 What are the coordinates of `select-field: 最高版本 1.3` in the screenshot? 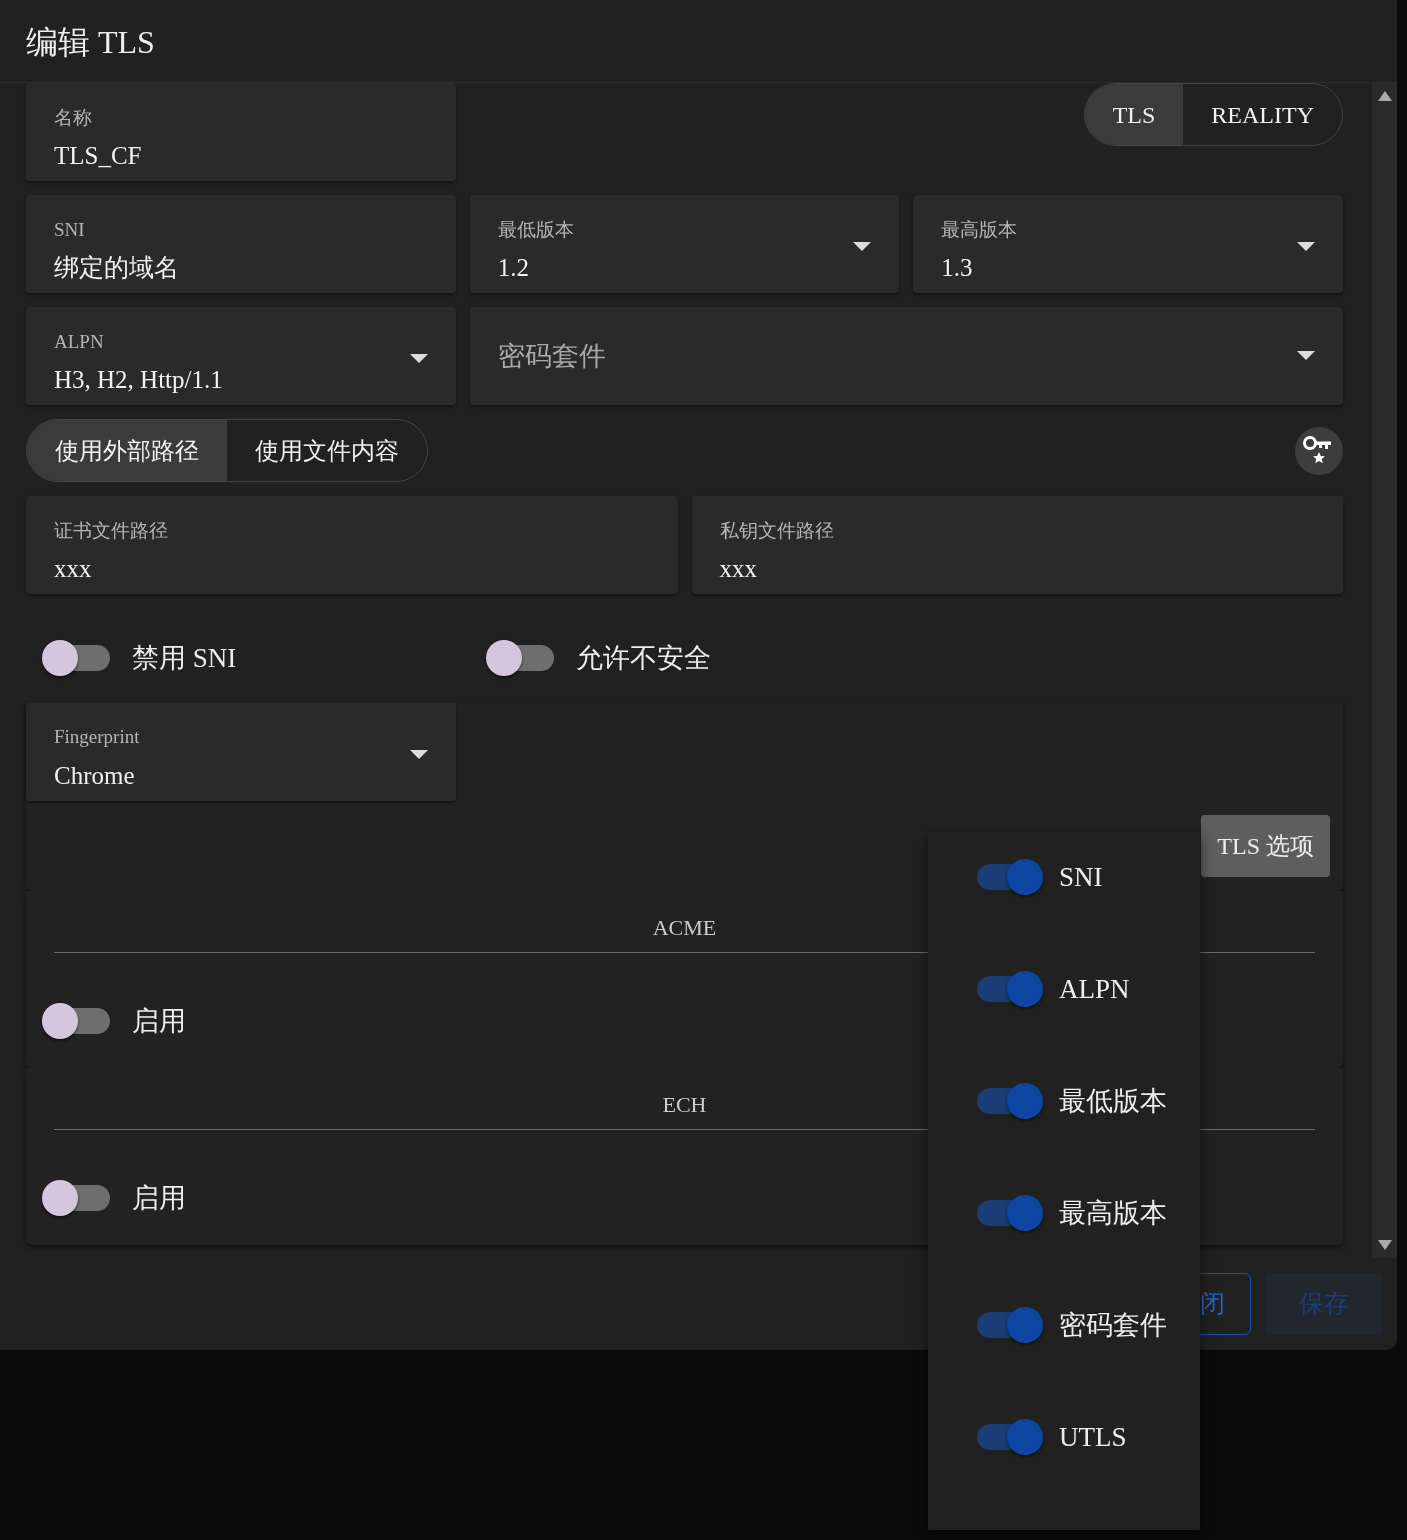 It's located at (1128, 244).